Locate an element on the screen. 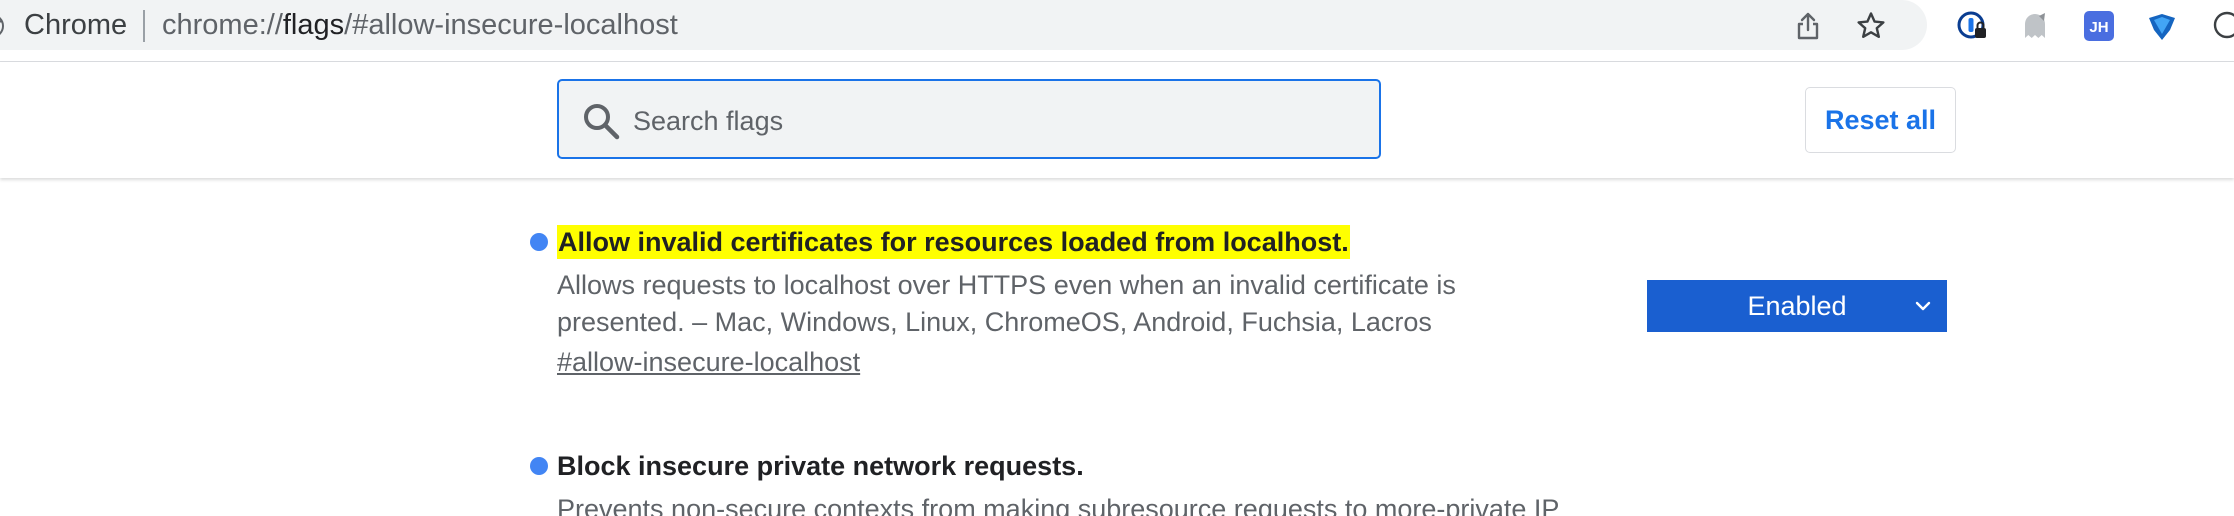 Image resolution: width=2234 pixels, height=516 pixels. search-input is located at coordinates (993, 121).